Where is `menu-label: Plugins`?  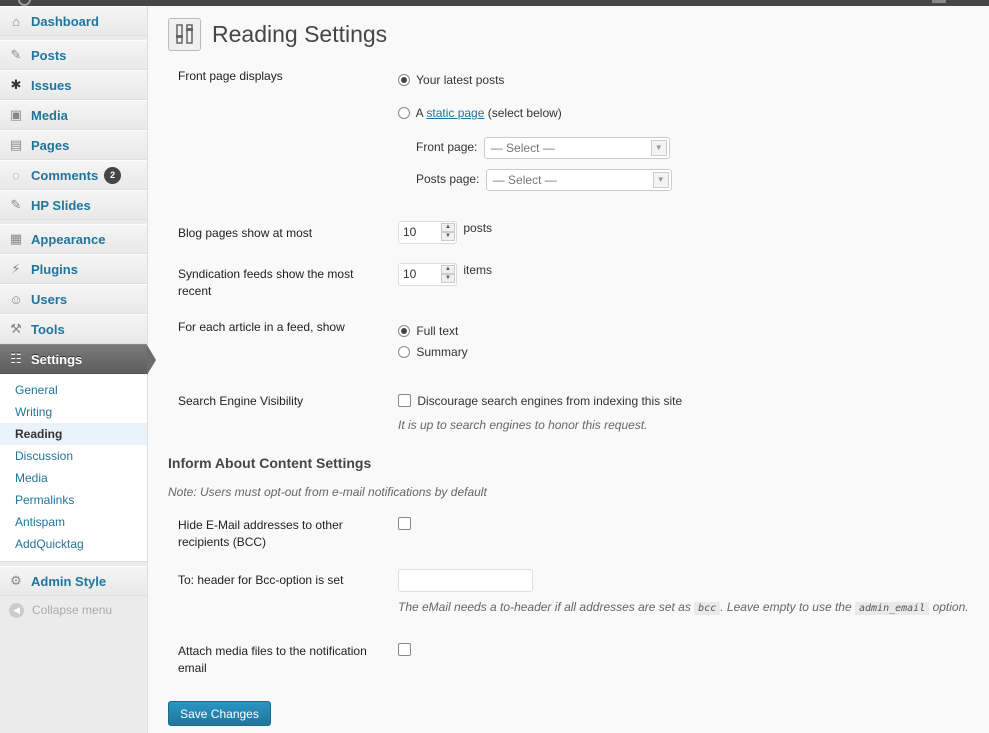 menu-label: Plugins is located at coordinates (54, 269).